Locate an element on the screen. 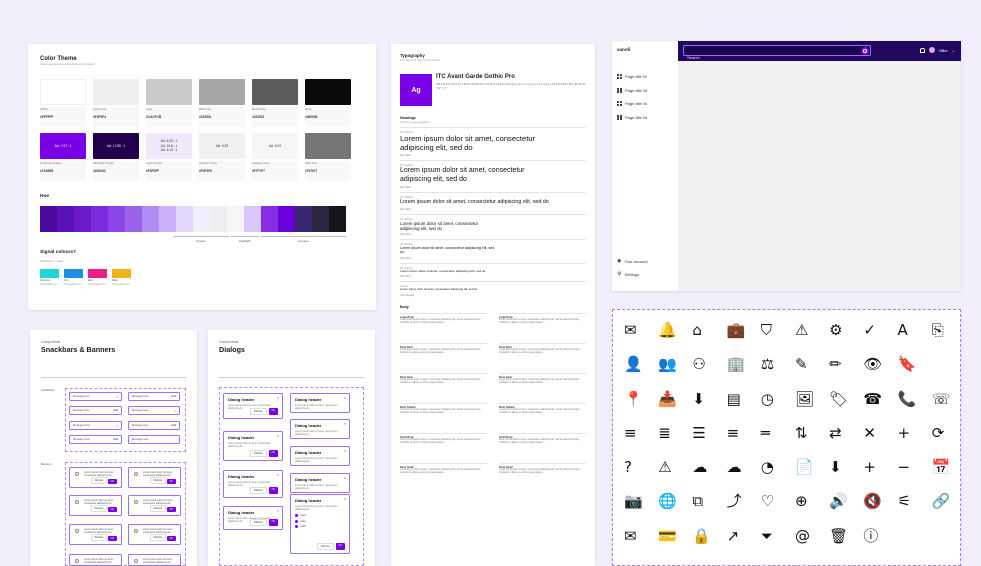 Image resolution: width=981 pixels, height=566 pixels. hue-scale is located at coordinates (193, 219).